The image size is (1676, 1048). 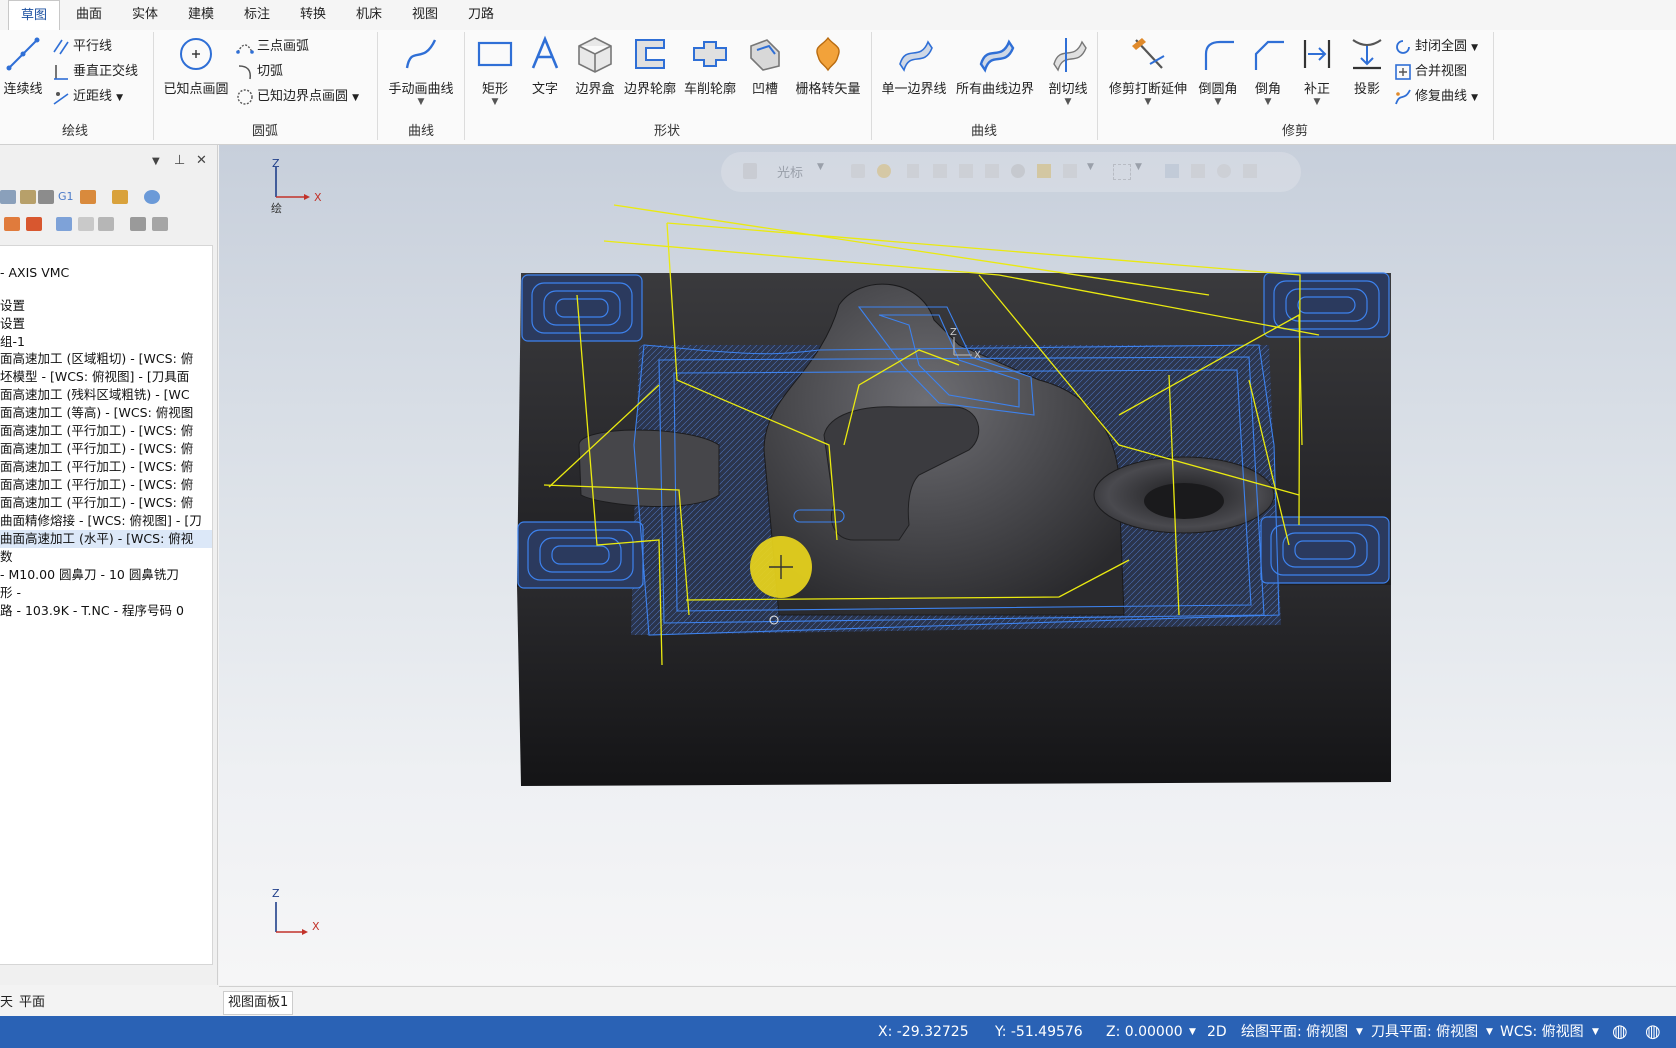 I want to click on chamfer-icon, so click(x=1269, y=55).